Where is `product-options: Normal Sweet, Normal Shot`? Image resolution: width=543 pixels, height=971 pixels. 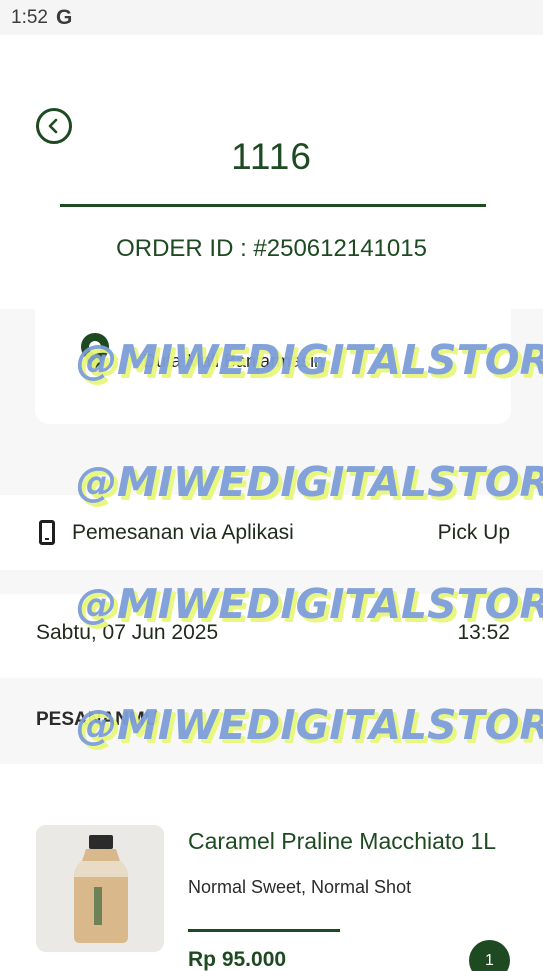 product-options: Normal Sweet, Normal Shot is located at coordinates (300, 887).